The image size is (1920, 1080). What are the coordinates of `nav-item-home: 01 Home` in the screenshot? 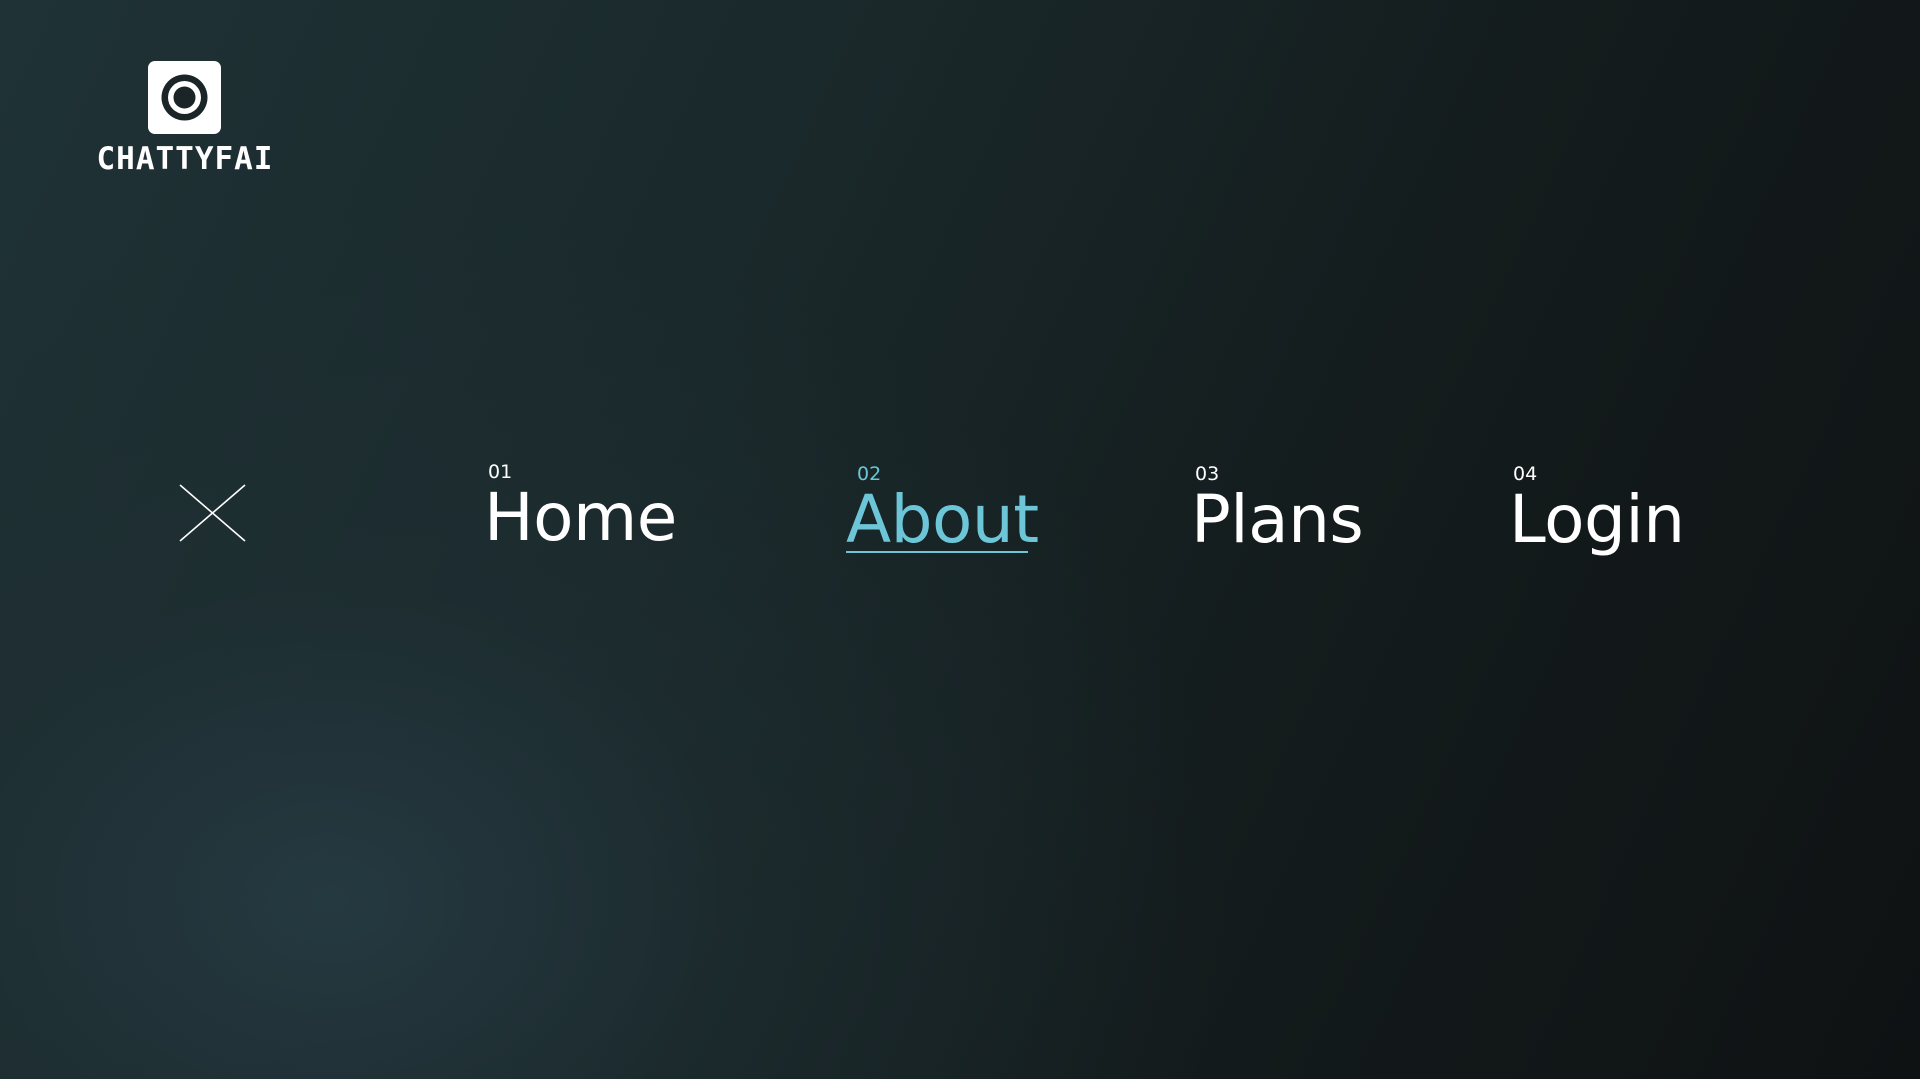 It's located at (589, 512).